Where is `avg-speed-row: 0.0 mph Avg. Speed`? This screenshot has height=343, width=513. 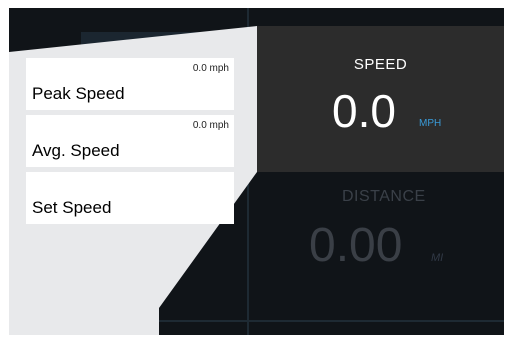
avg-speed-row: 0.0 mph Avg. Speed is located at coordinates (130, 141).